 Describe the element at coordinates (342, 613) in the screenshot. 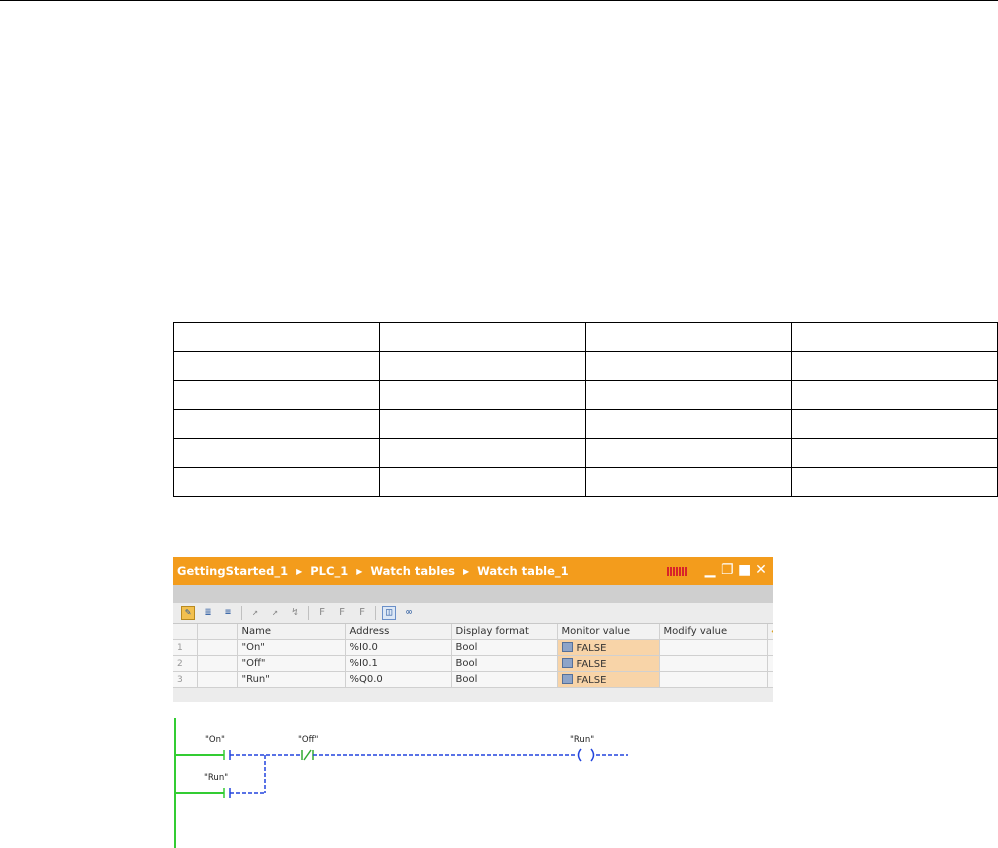

I see `force-trigger-icon: F` at that location.